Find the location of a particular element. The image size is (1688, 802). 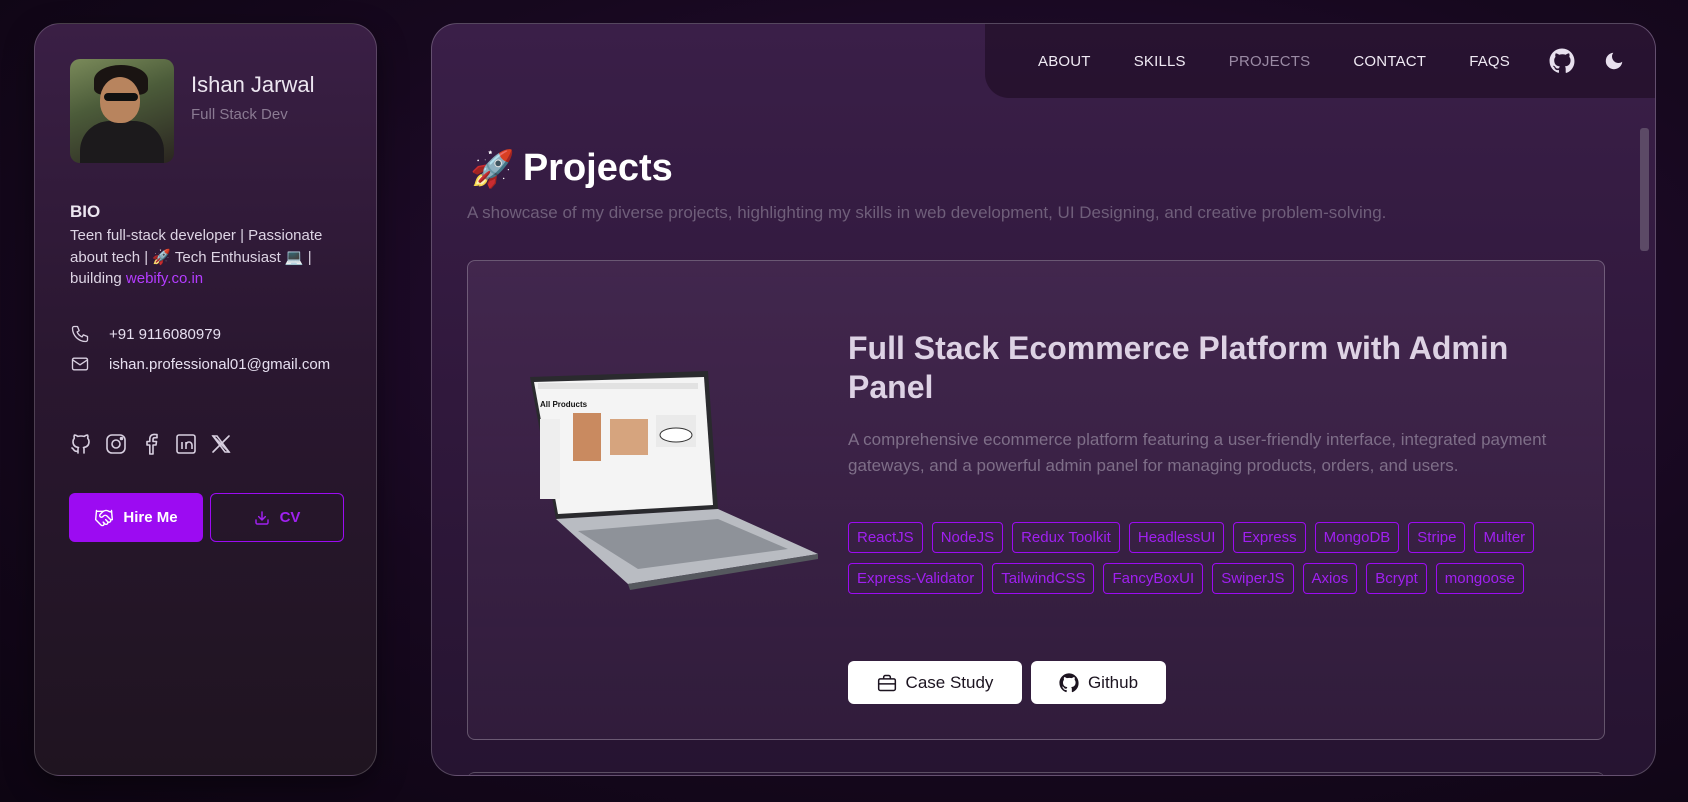

page-title: 🚀 Projects is located at coordinates (571, 168).